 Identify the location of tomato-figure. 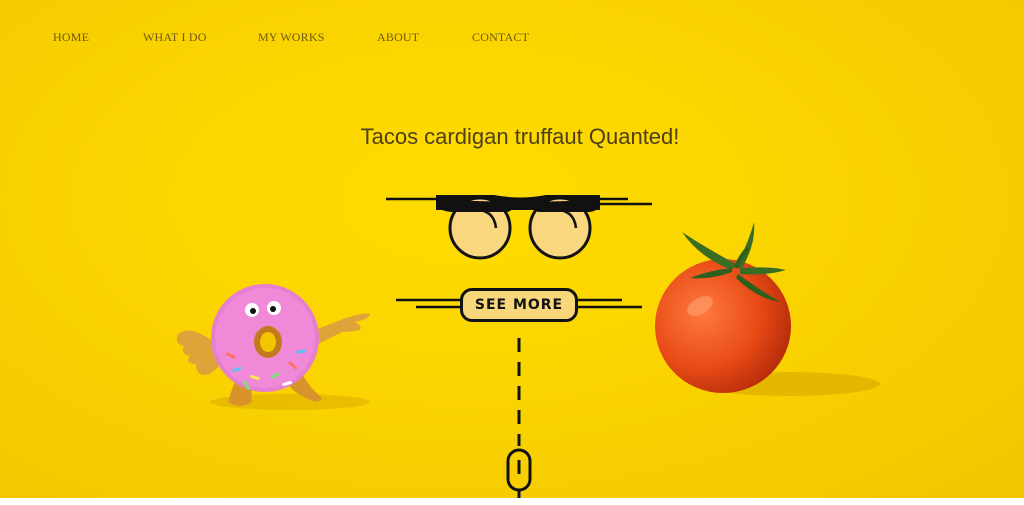
(767, 309).